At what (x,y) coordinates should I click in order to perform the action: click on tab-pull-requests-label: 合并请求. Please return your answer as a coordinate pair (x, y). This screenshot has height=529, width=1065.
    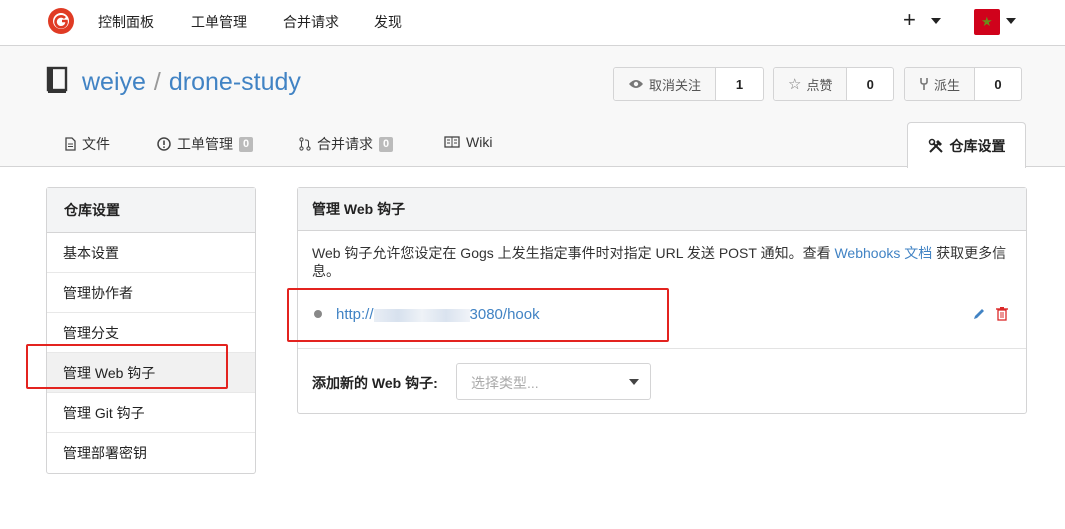
    Looking at the image, I should click on (345, 144).